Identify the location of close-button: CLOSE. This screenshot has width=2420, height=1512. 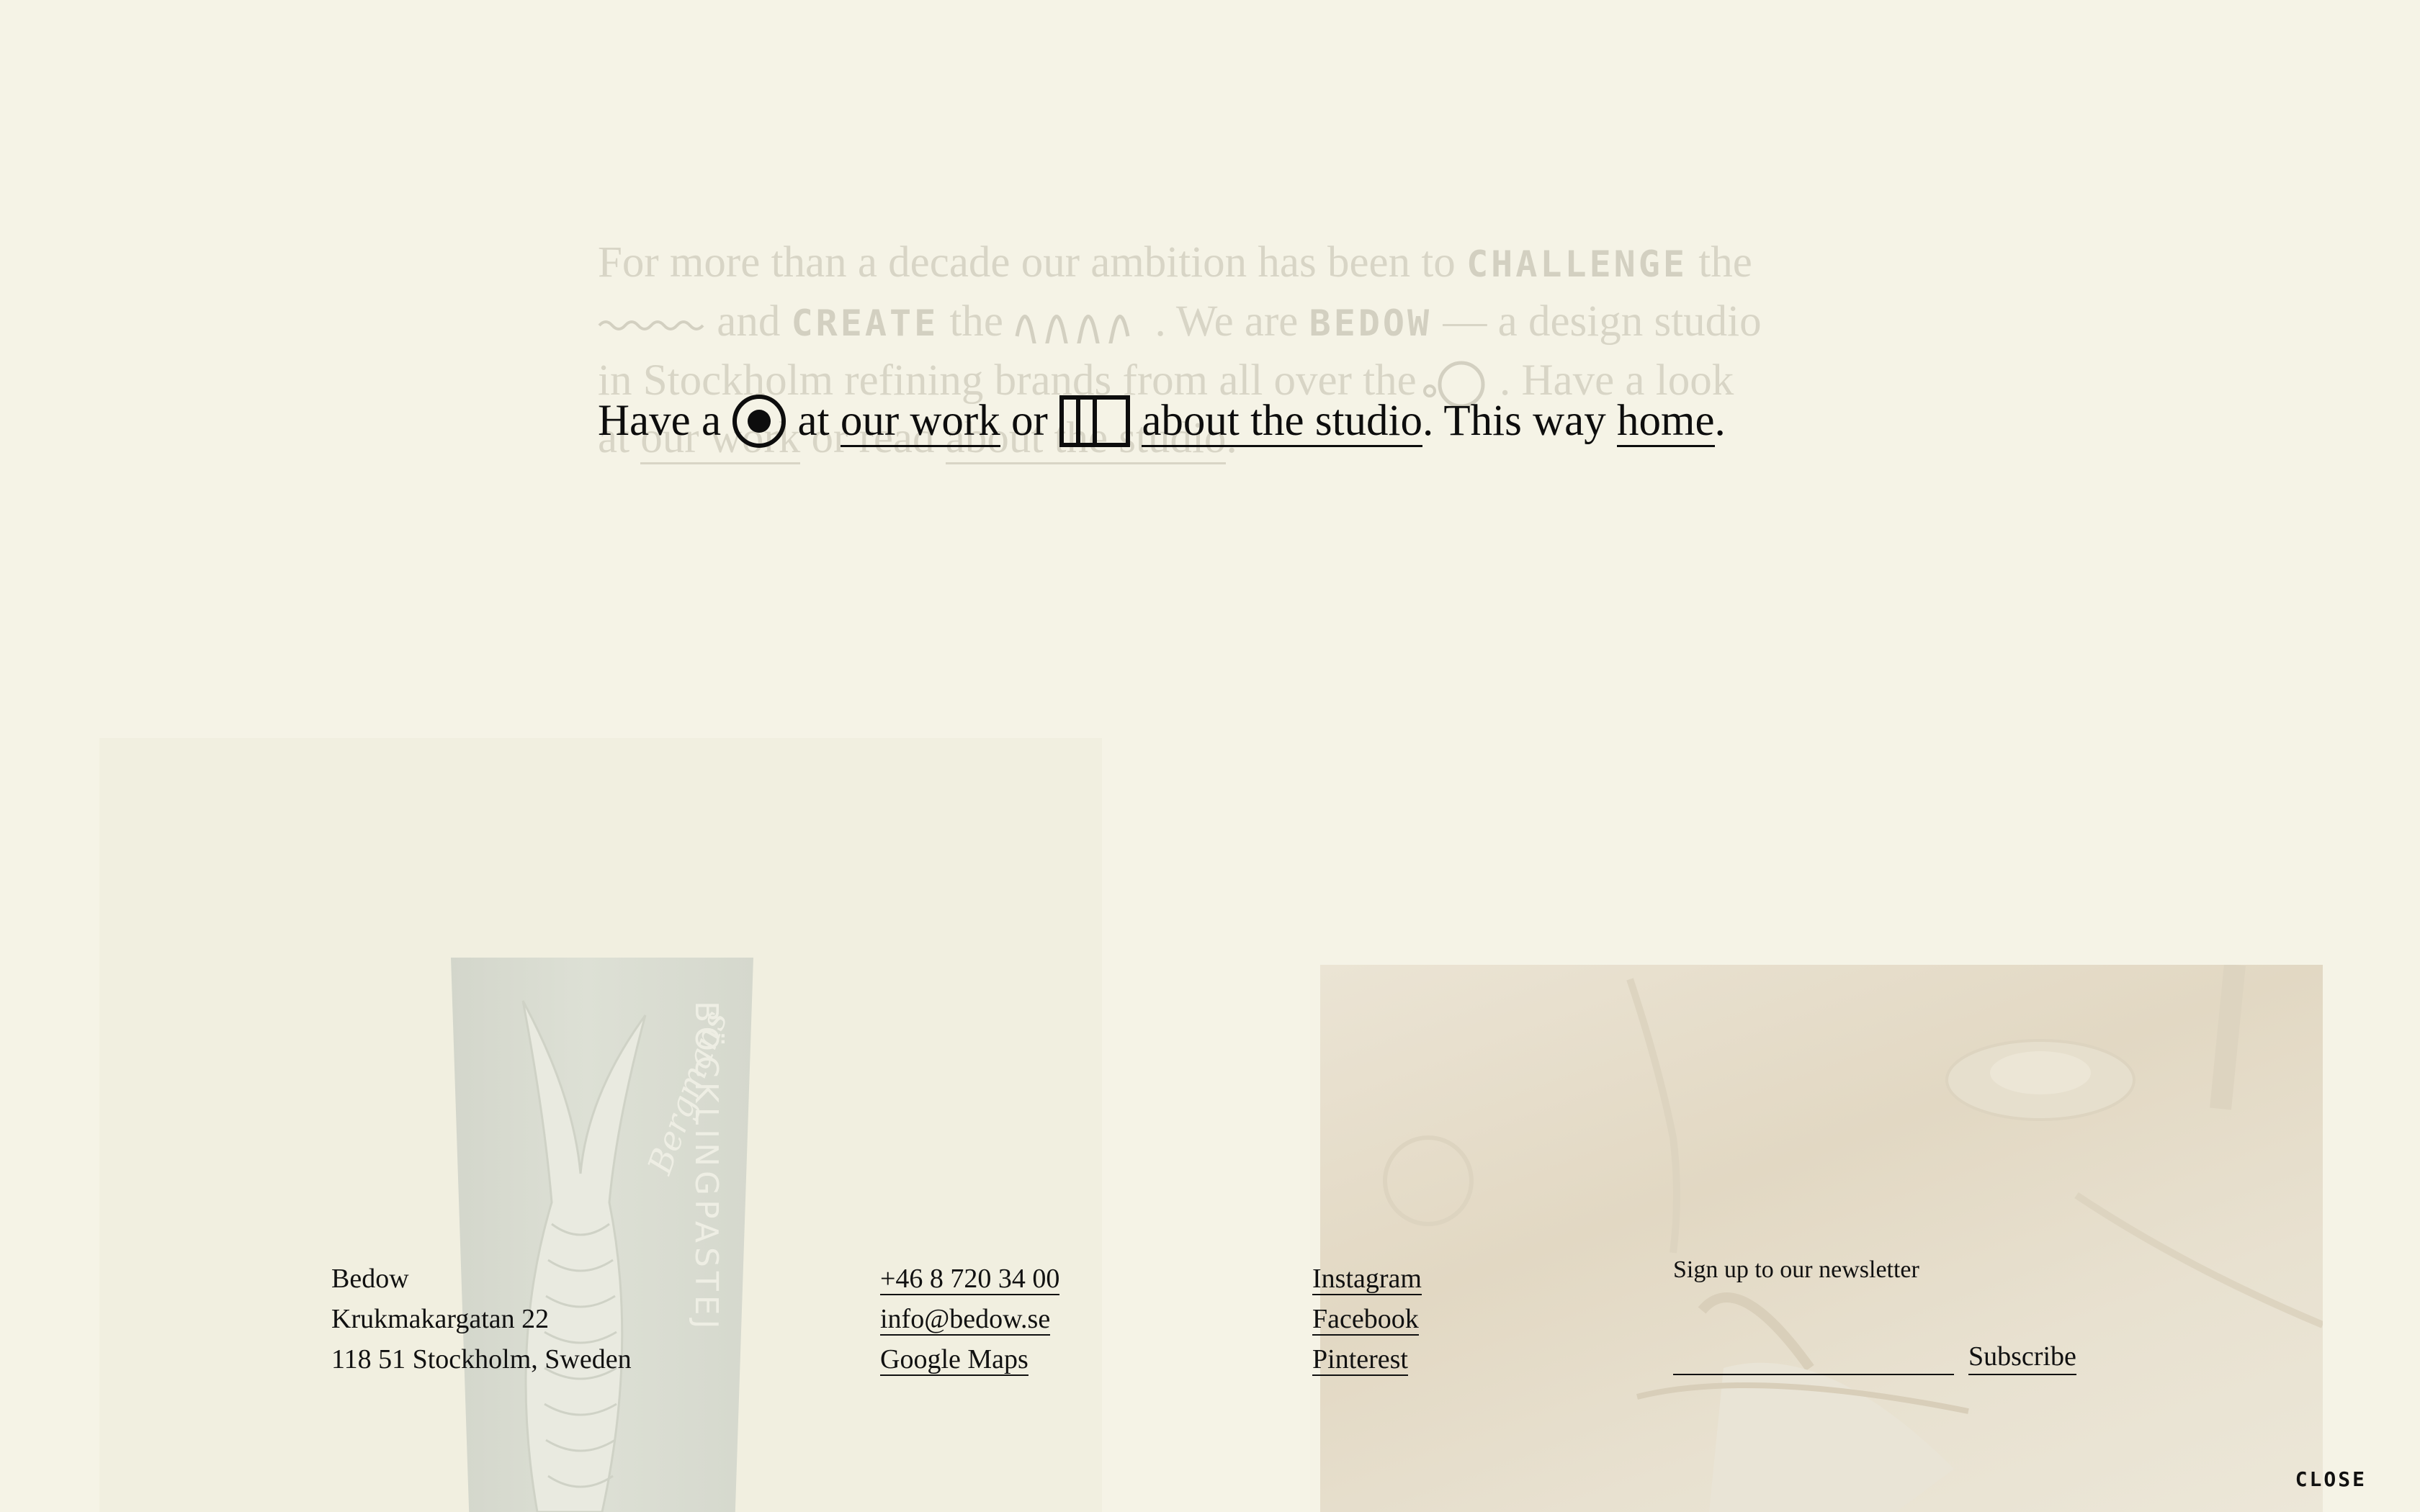
(2331, 1479).